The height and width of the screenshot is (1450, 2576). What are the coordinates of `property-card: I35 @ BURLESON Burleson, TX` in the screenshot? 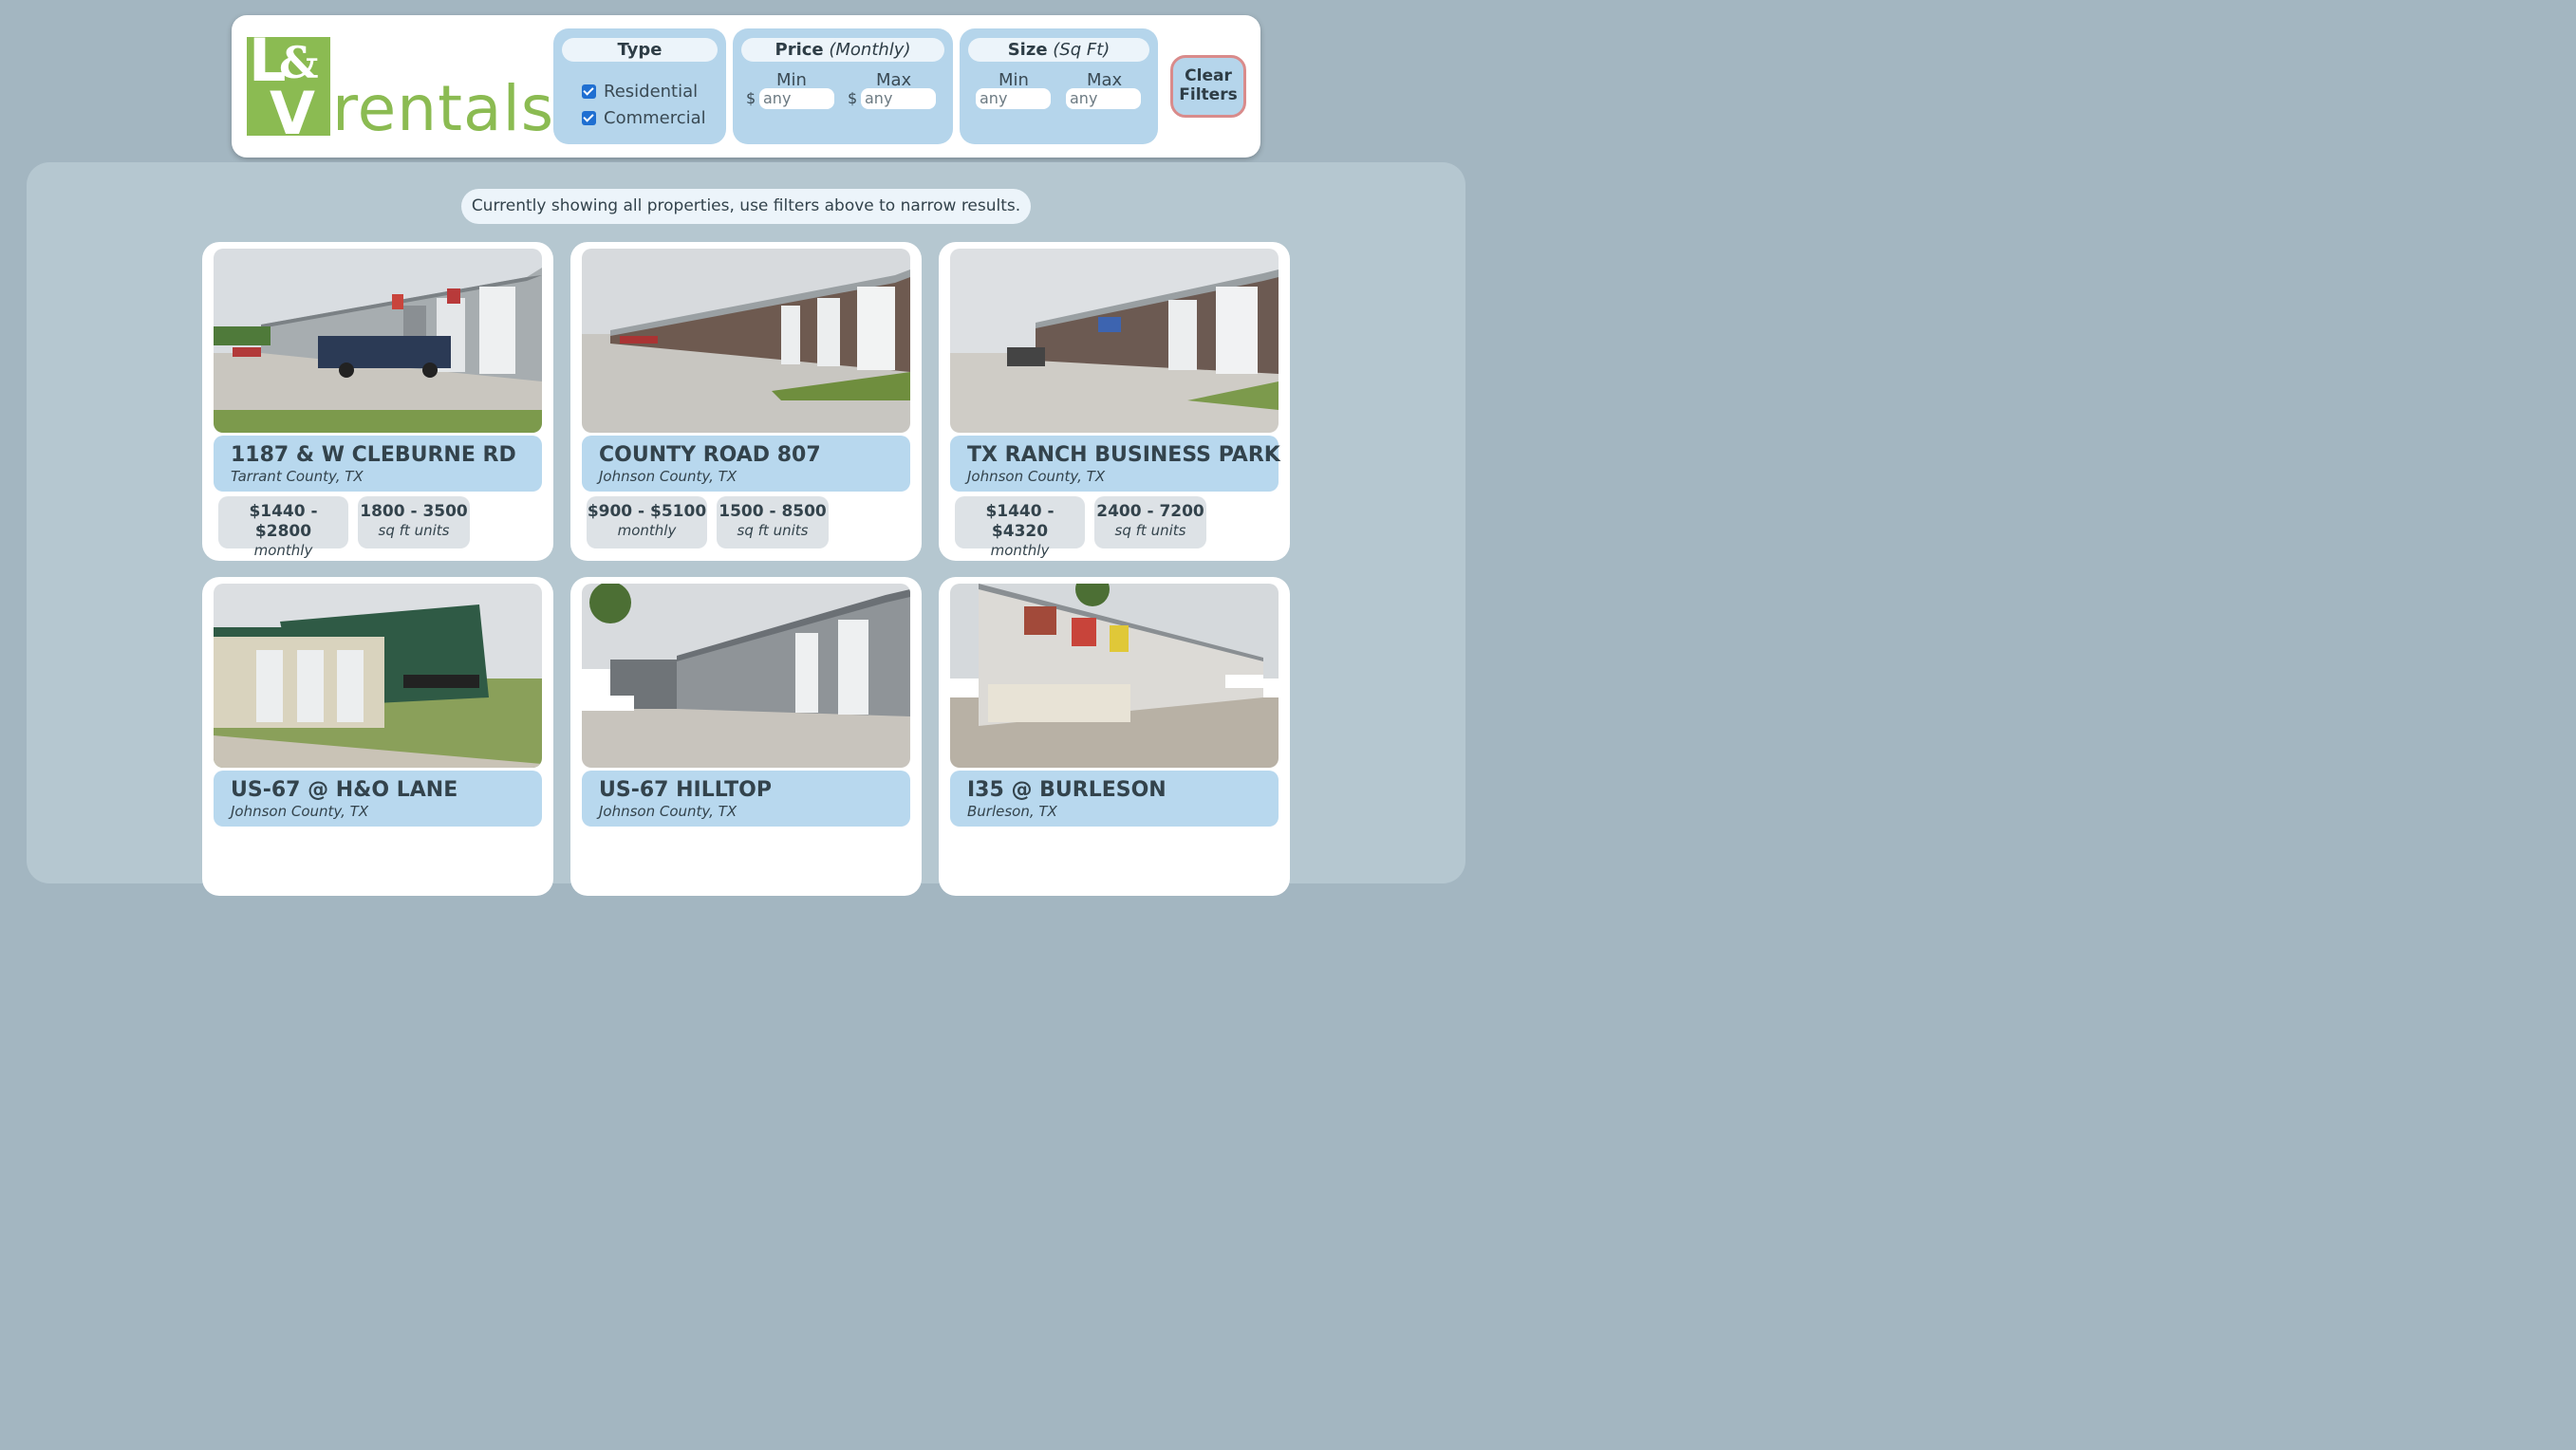 It's located at (1114, 737).